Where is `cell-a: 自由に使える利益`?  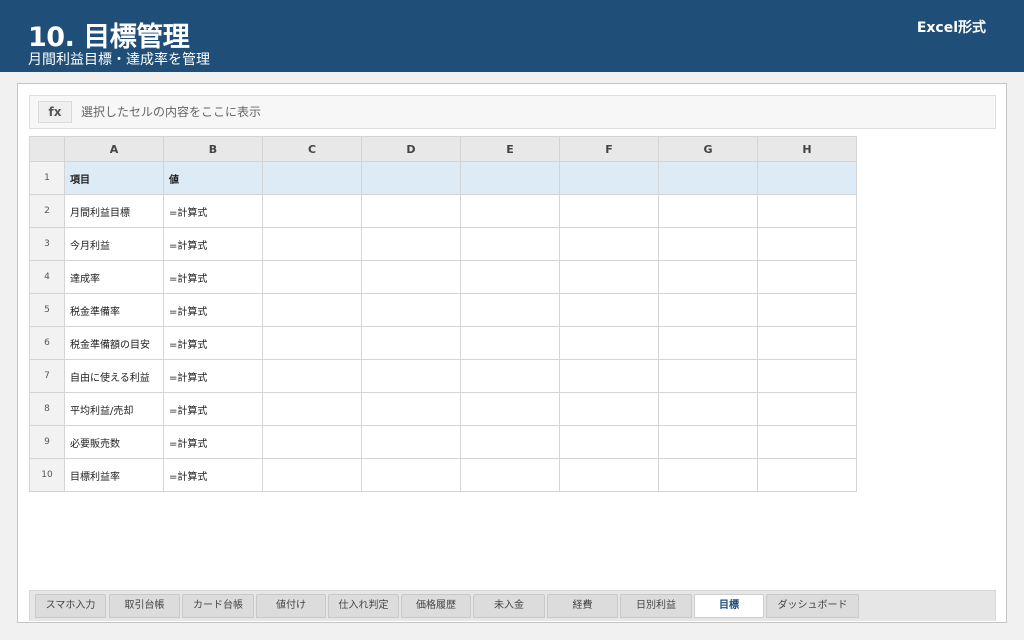 cell-a: 自由に使える利益 is located at coordinates (114, 376).